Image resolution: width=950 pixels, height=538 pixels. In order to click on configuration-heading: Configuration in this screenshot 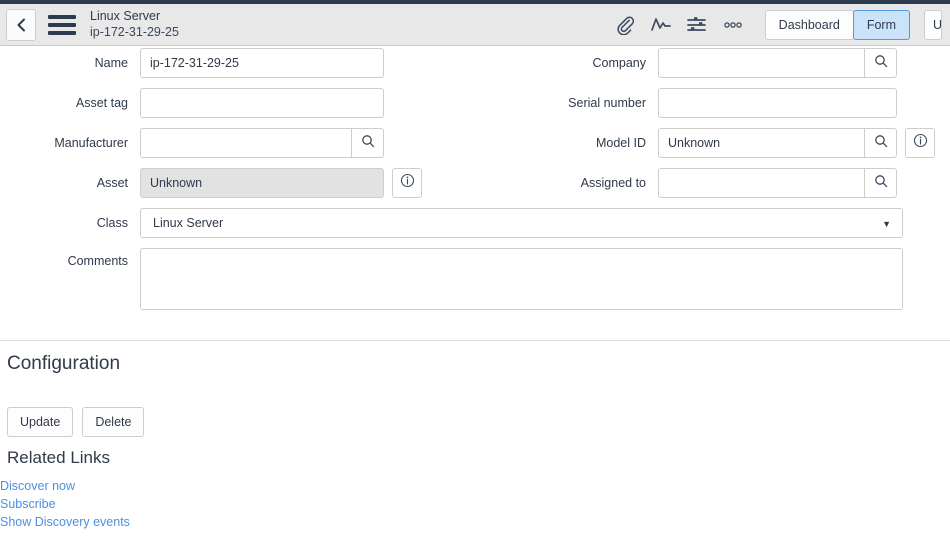, I will do `click(64, 363)`.